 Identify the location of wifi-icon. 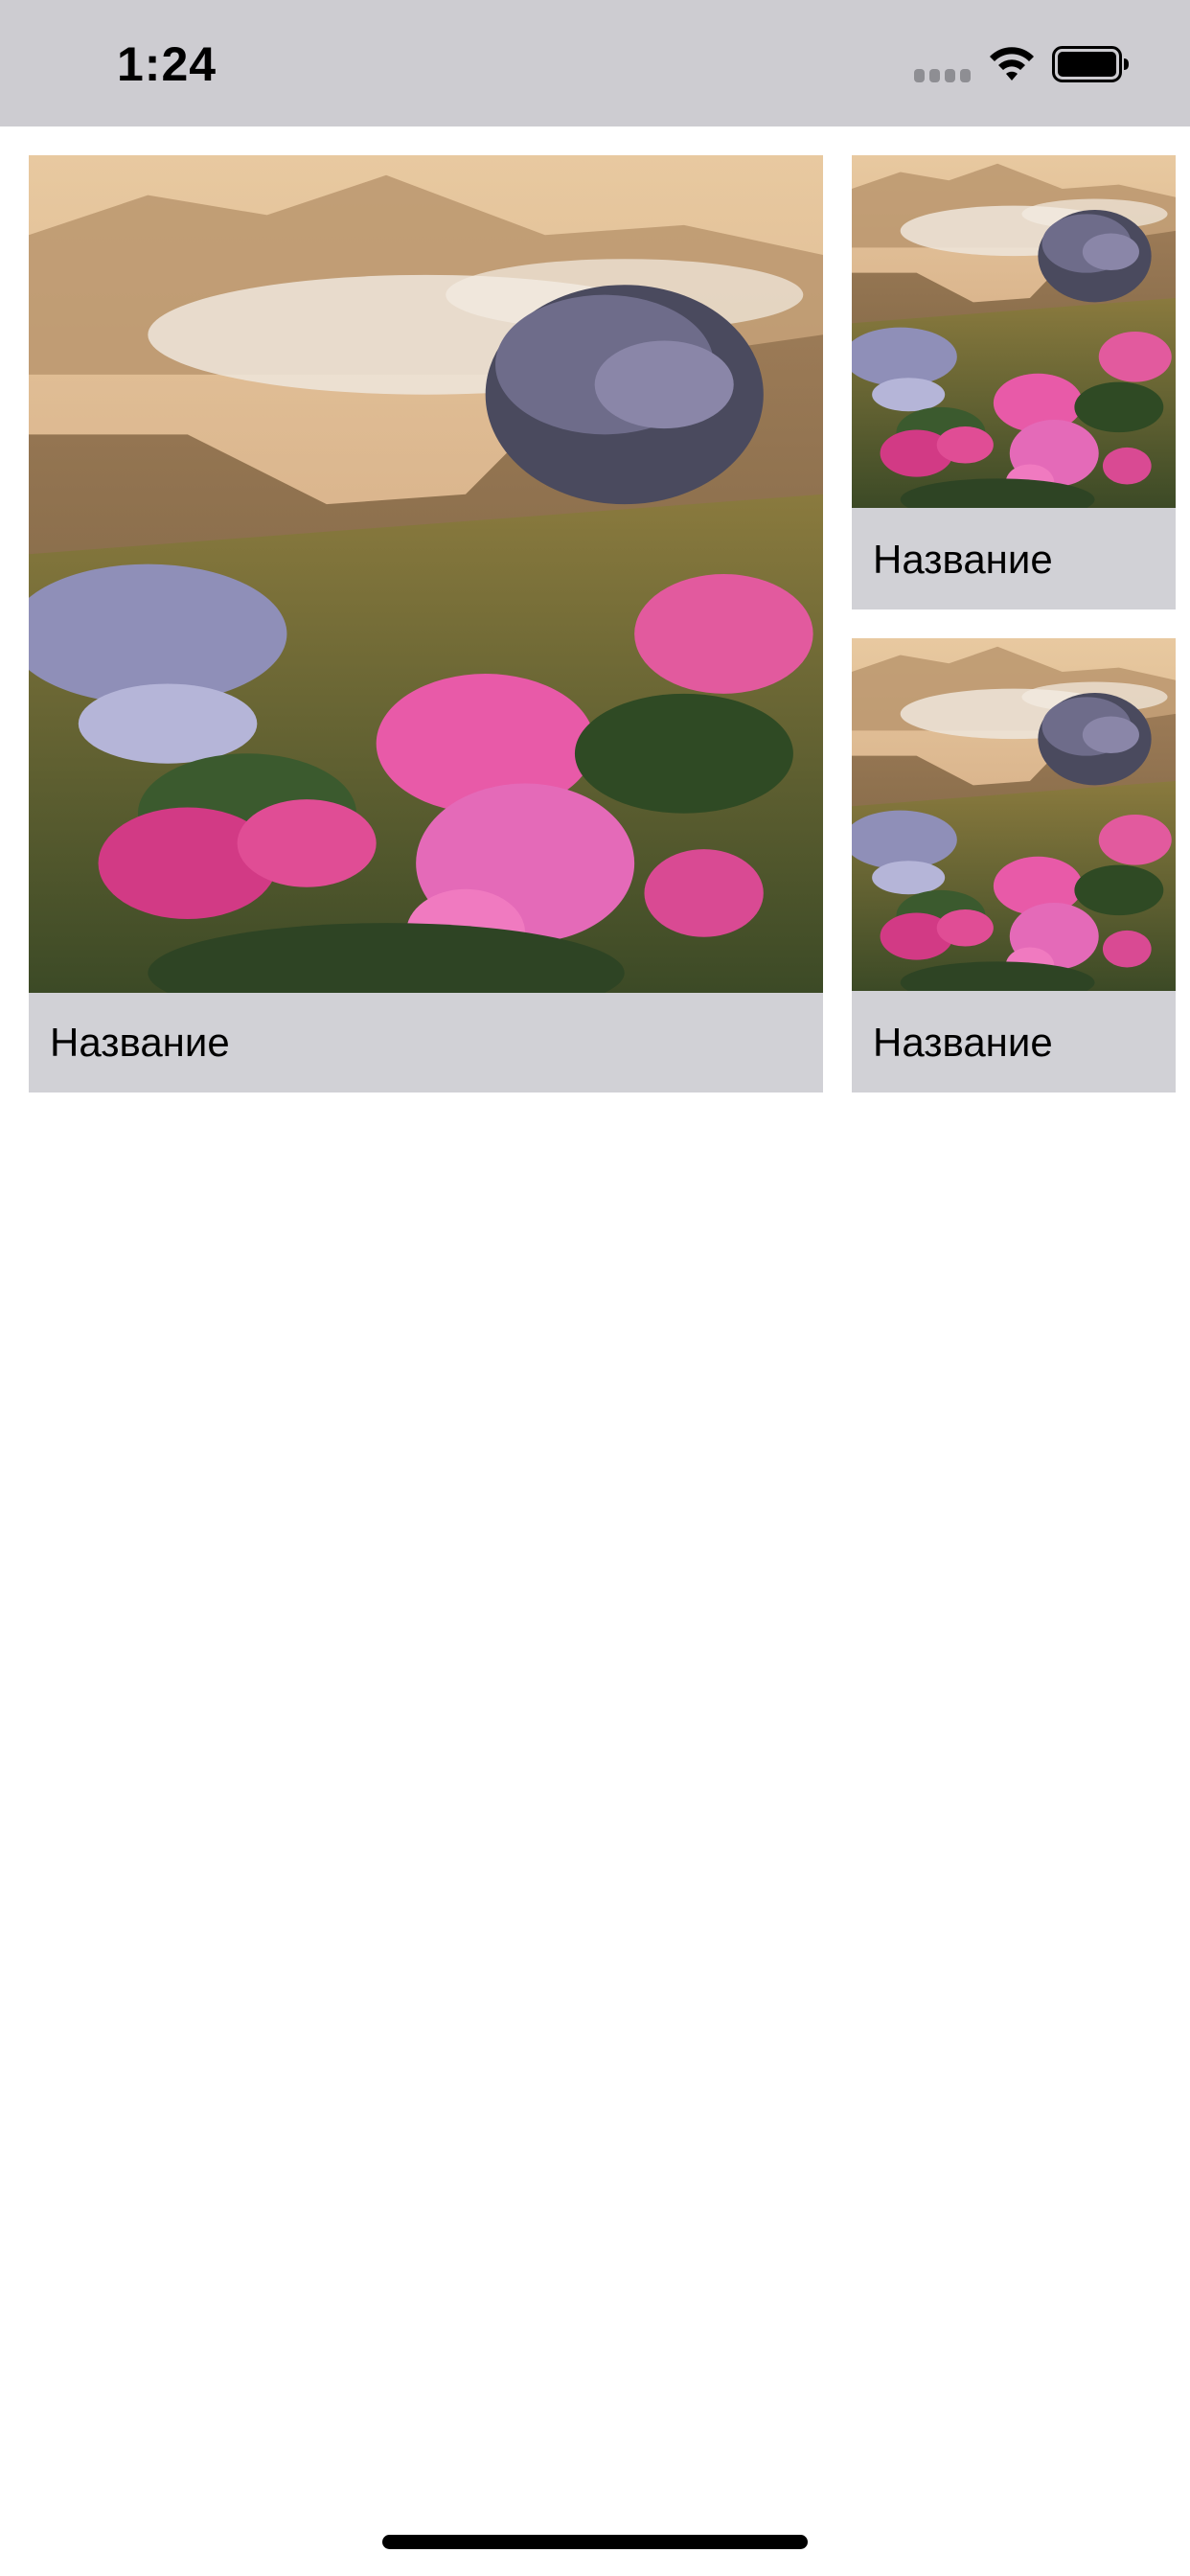
(1012, 63).